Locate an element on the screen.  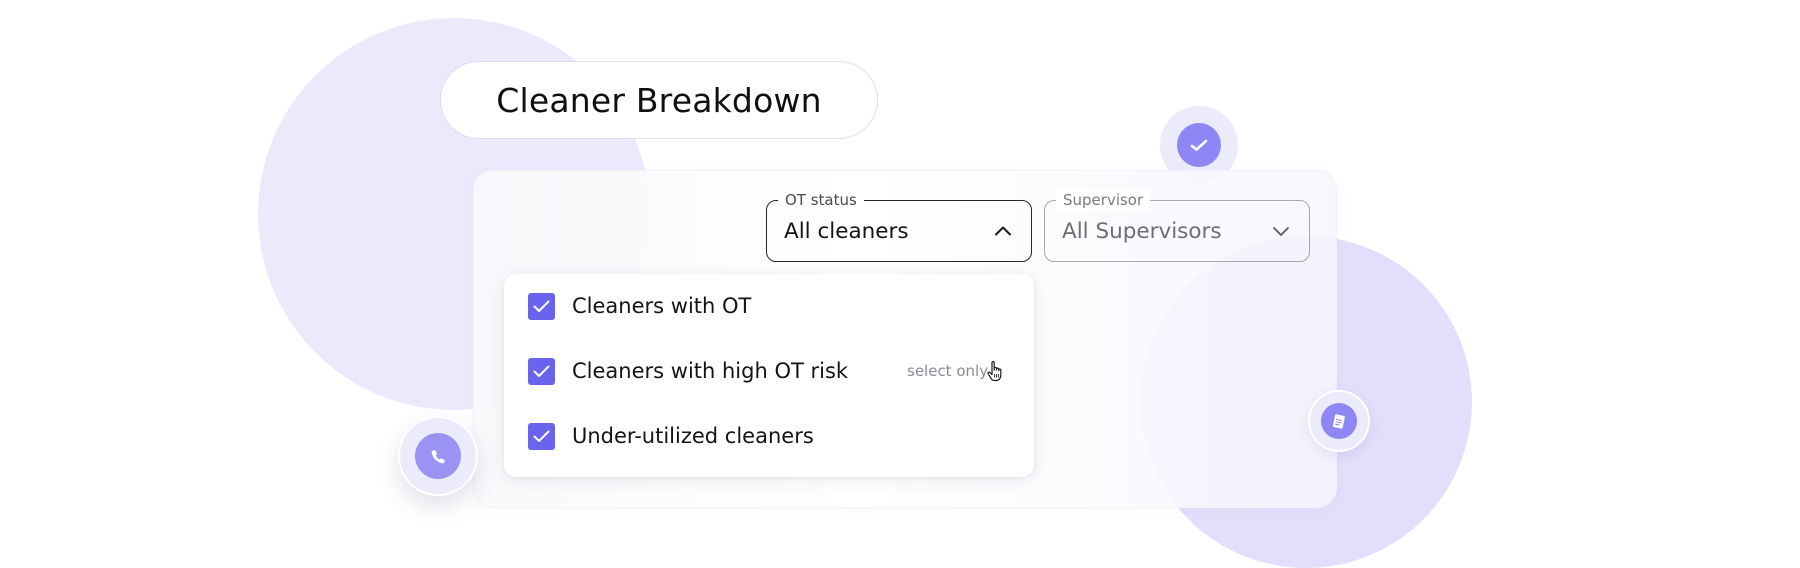
phone-icon is located at coordinates (438, 456).